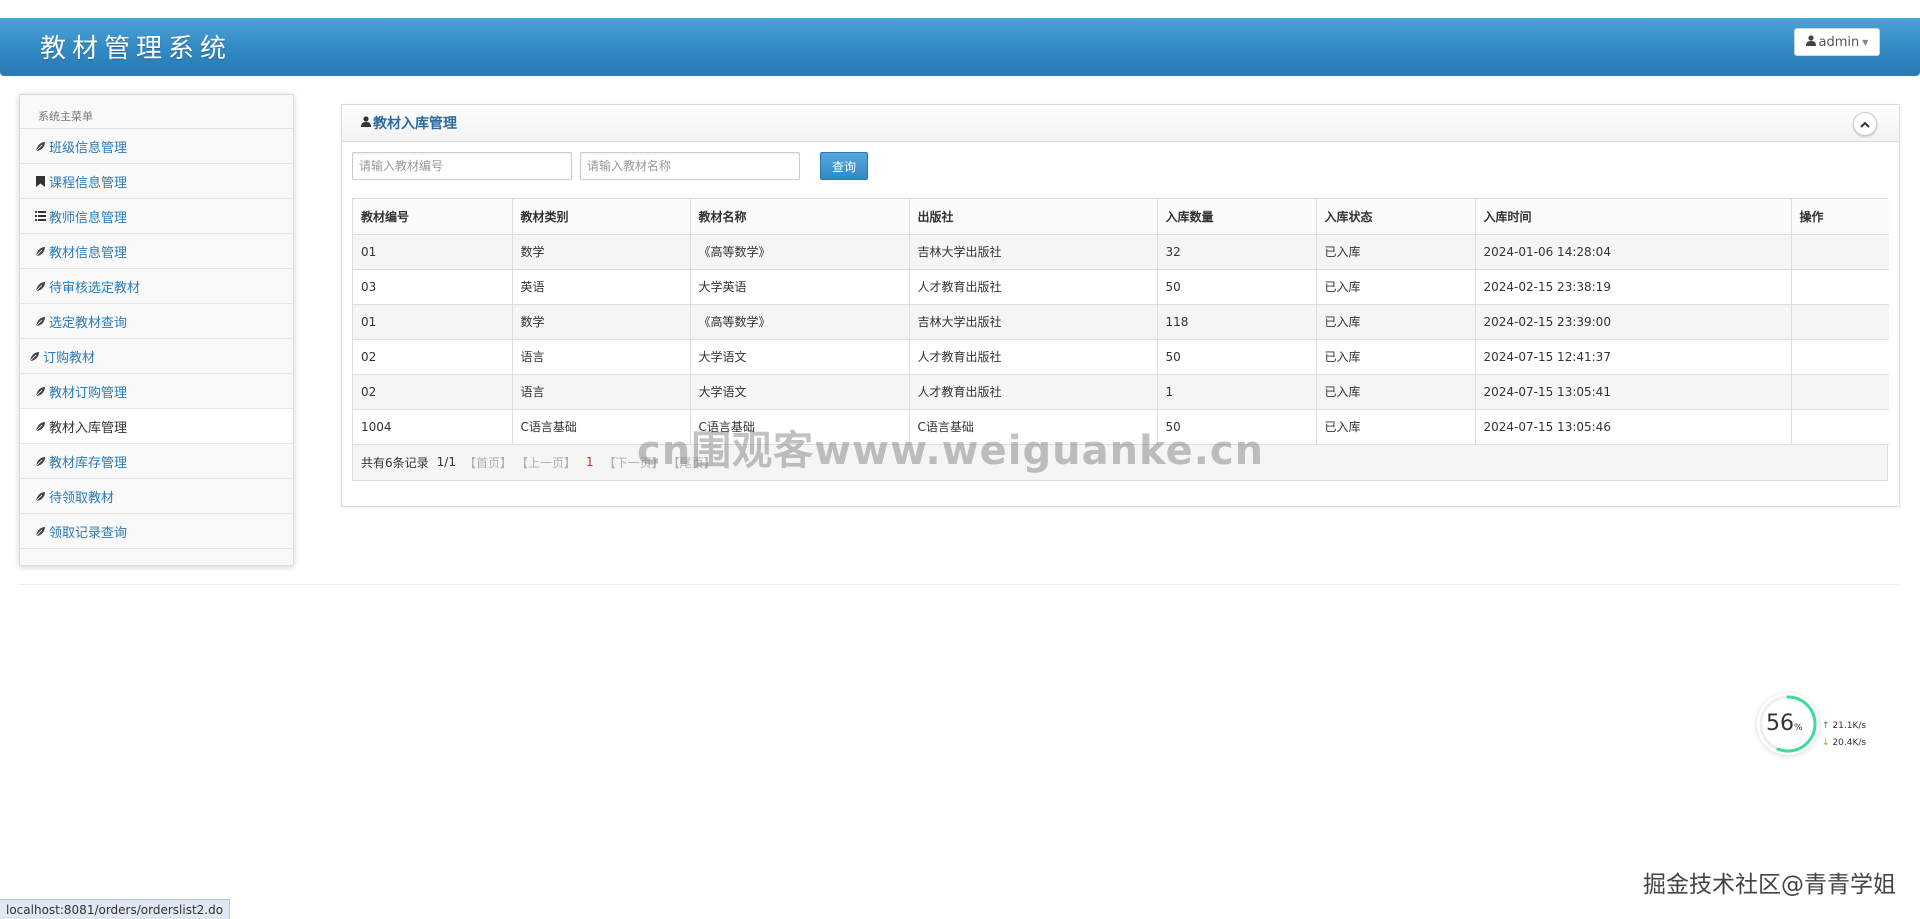 The image size is (1920, 919). Describe the element at coordinates (69, 358) in the screenshot. I see `sidebar-item-label: 订购教材` at that location.